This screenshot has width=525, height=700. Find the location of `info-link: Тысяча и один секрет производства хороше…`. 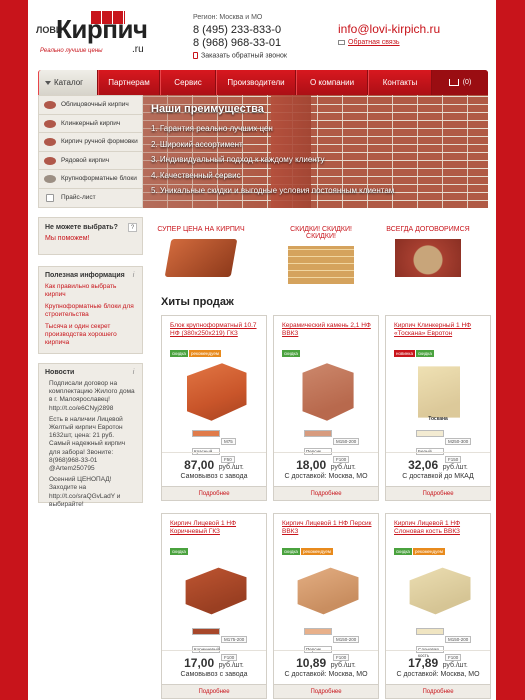

info-link: Тысяча и один секрет производства хороше… is located at coordinates (90, 335).